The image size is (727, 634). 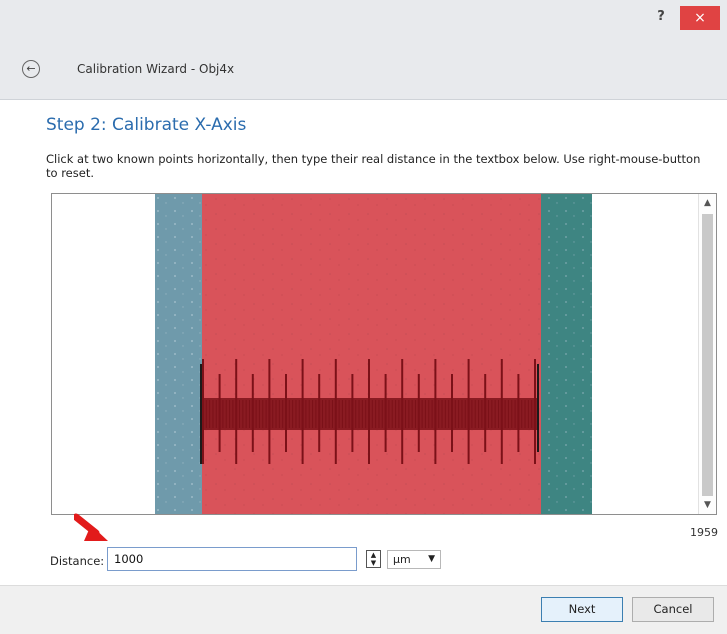 I want to click on distance-label: Distance:, so click(x=77, y=561).